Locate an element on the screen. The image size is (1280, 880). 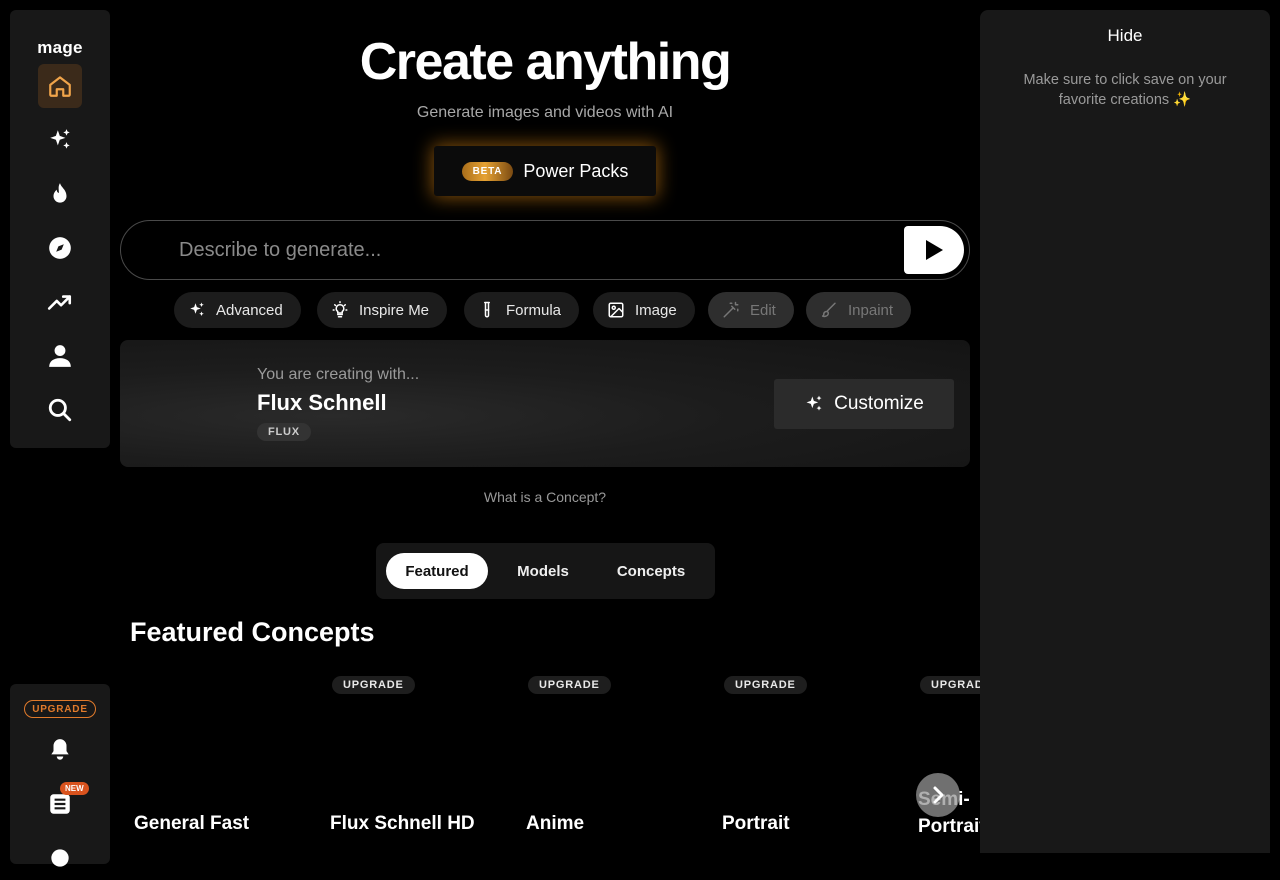
image-button: Image is located at coordinates (644, 310).